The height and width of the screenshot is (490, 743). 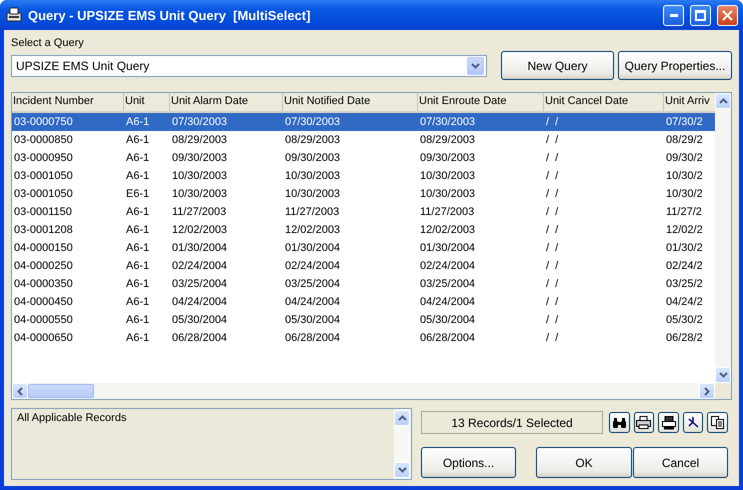 What do you see at coordinates (350, 102) in the screenshot?
I see `column-header: Unit Notified Date` at bounding box center [350, 102].